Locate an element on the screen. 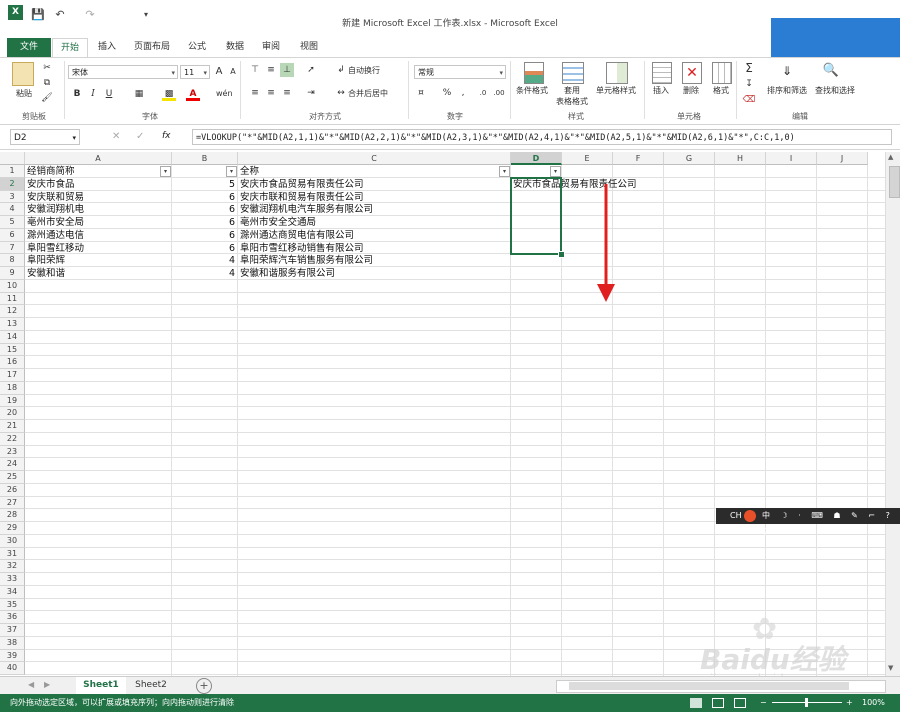  cell-short-name: 滁州通达电信 is located at coordinates (55, 235).